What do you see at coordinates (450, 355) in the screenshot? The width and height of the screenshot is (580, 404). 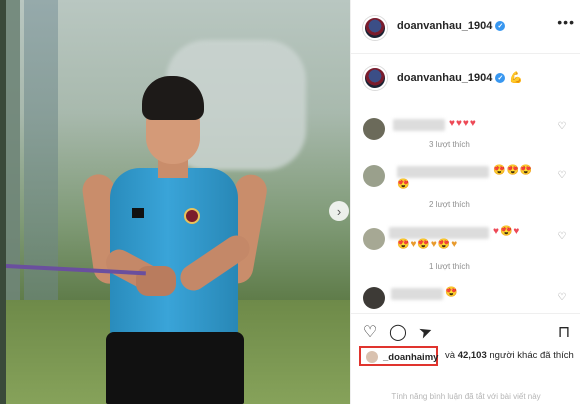 I see `liked-by-conjunction: và` at bounding box center [450, 355].